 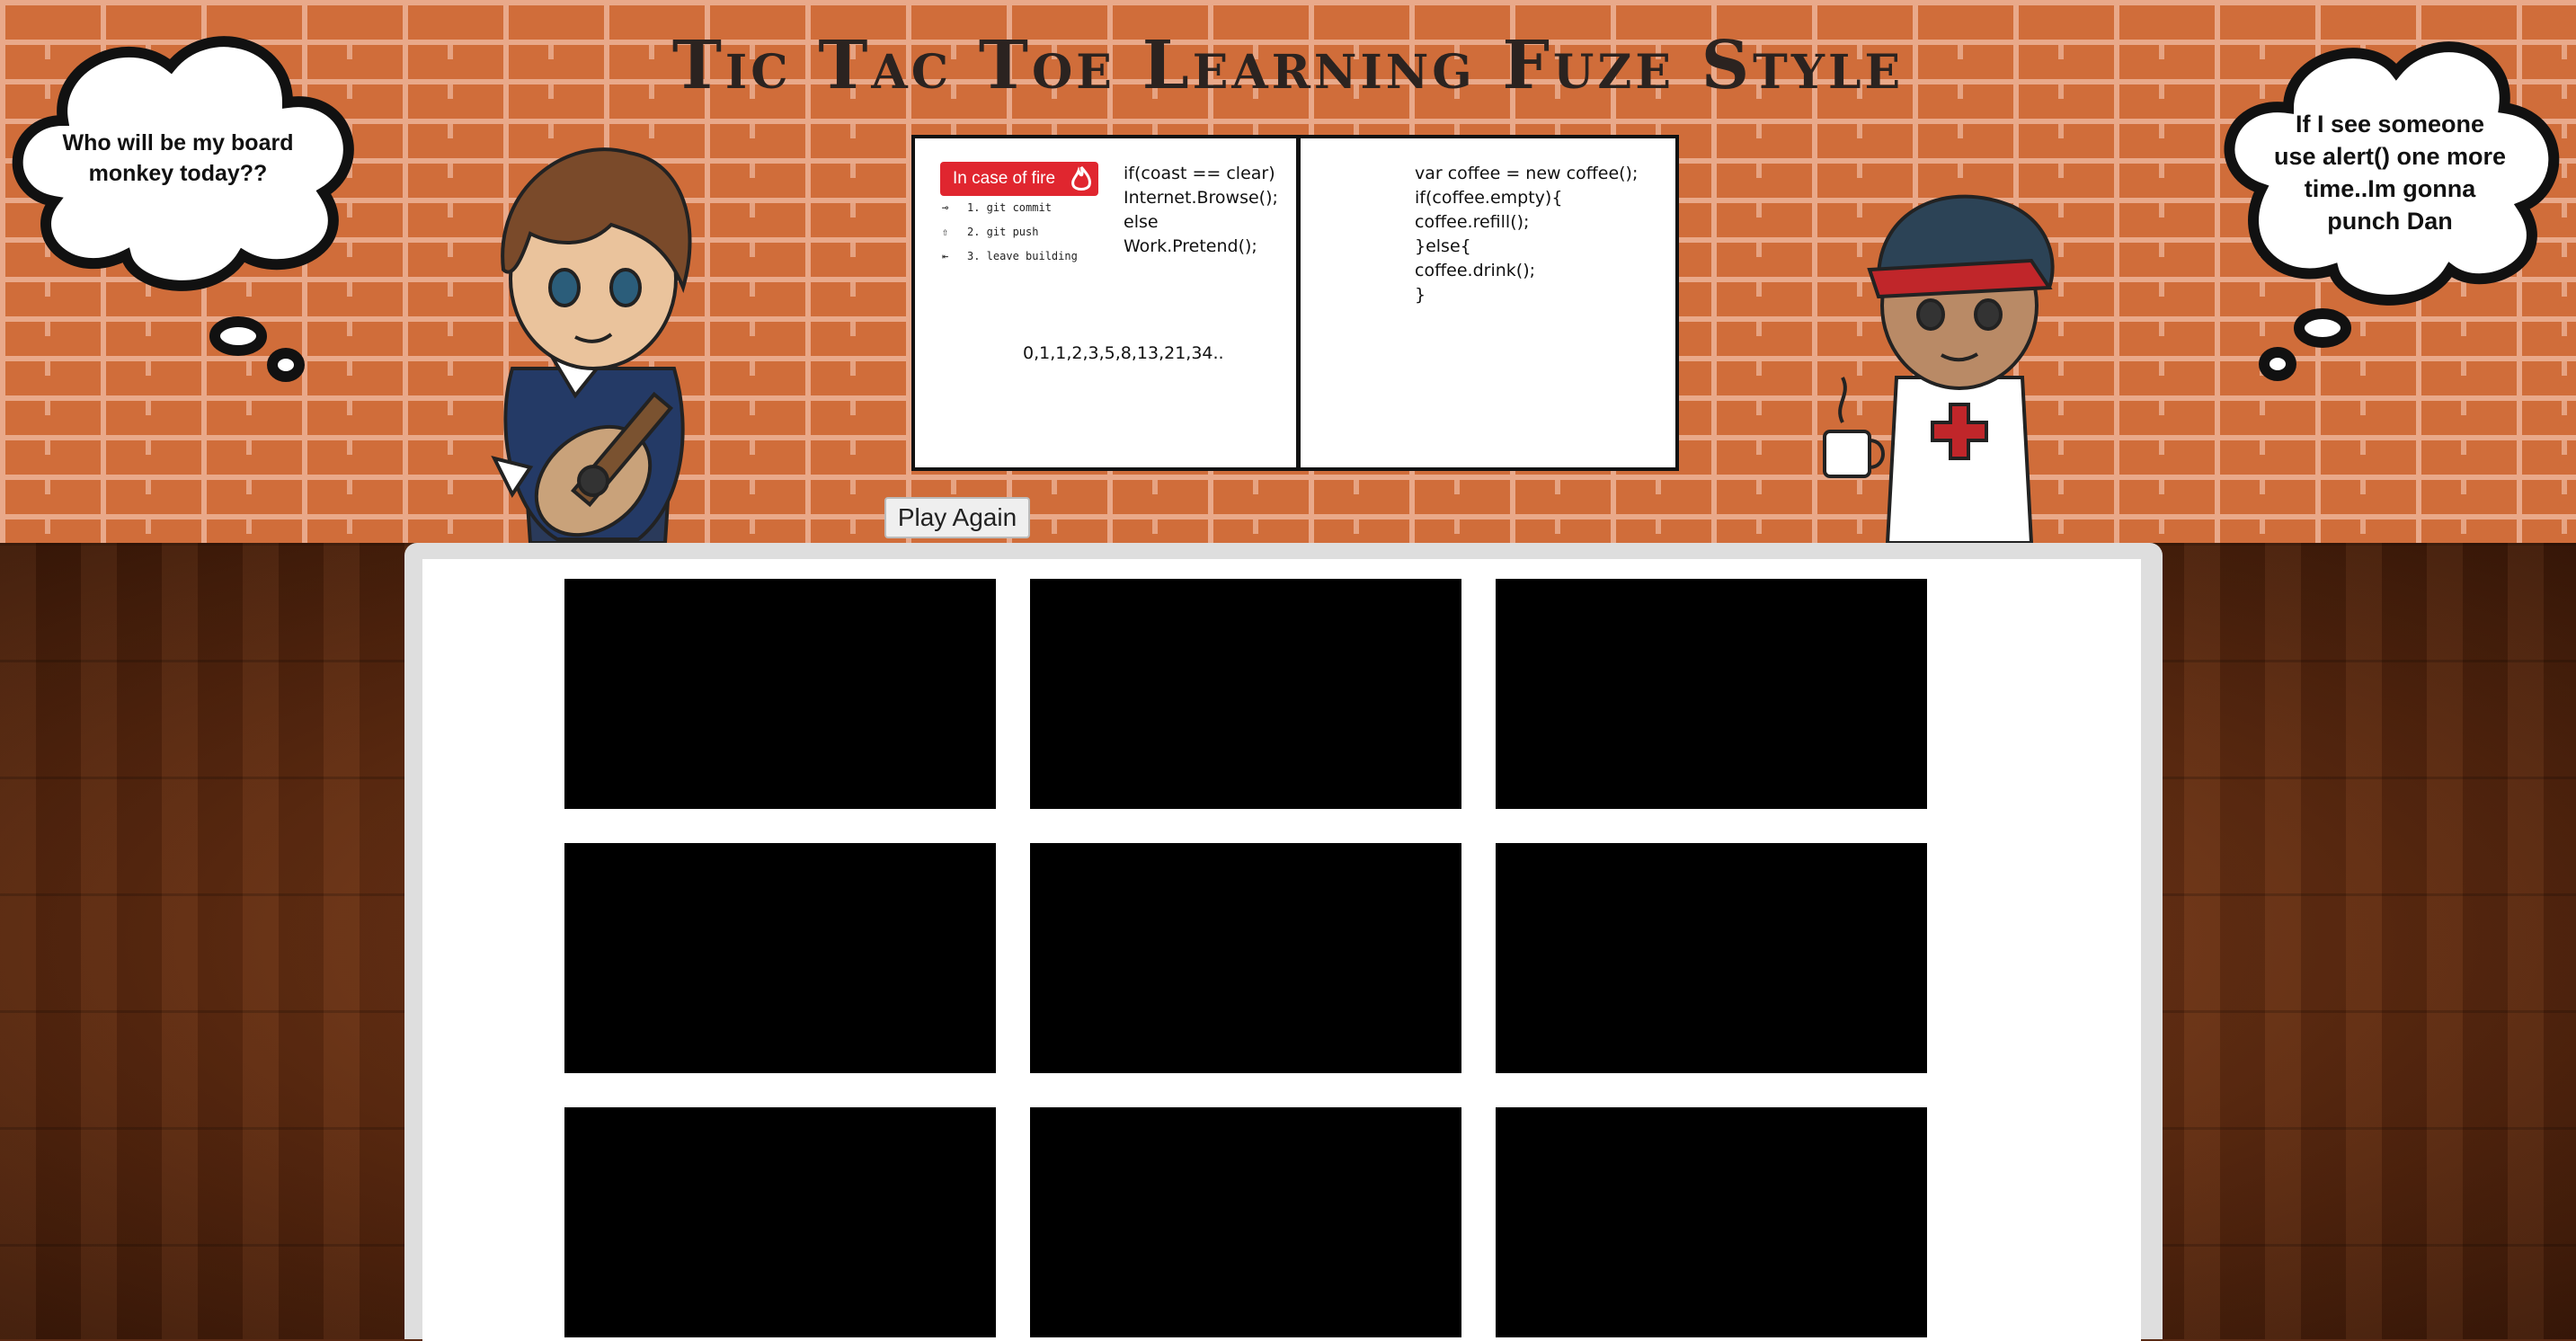 What do you see at coordinates (1288, 65) in the screenshot?
I see `page-title: Tic Tac Toe Learning Fuze Style` at bounding box center [1288, 65].